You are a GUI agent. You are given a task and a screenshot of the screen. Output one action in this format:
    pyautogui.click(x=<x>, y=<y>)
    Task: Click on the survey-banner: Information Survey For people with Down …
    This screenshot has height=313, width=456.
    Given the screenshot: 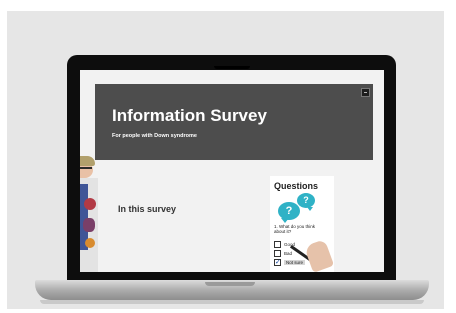 What is the action you would take?
    pyautogui.click(x=234, y=122)
    